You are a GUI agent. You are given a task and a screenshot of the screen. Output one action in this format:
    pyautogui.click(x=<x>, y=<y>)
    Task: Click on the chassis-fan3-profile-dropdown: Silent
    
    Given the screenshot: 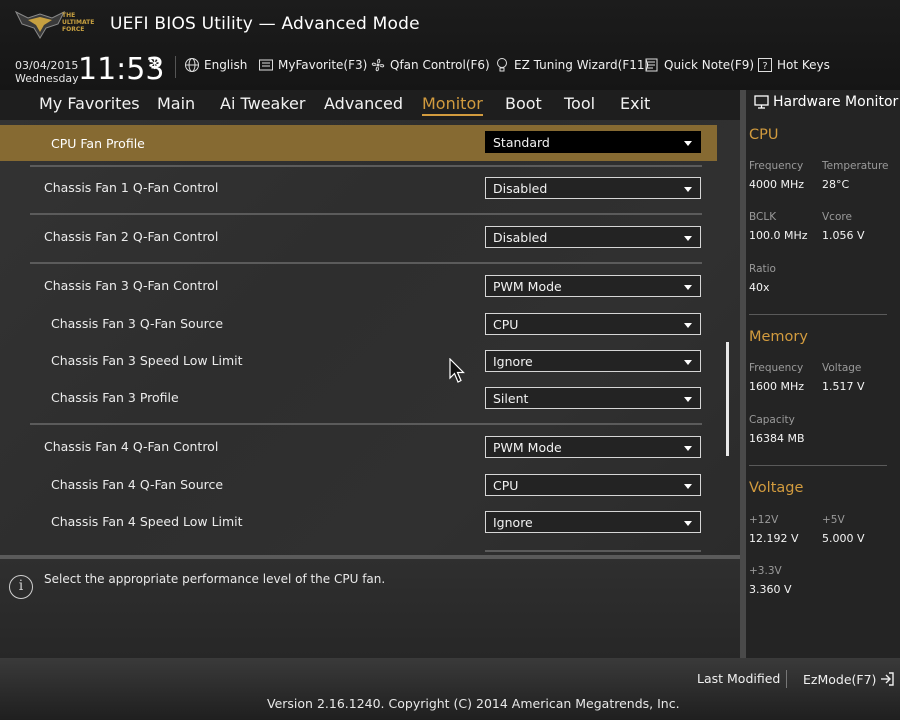 What is the action you would take?
    pyautogui.click(x=593, y=398)
    